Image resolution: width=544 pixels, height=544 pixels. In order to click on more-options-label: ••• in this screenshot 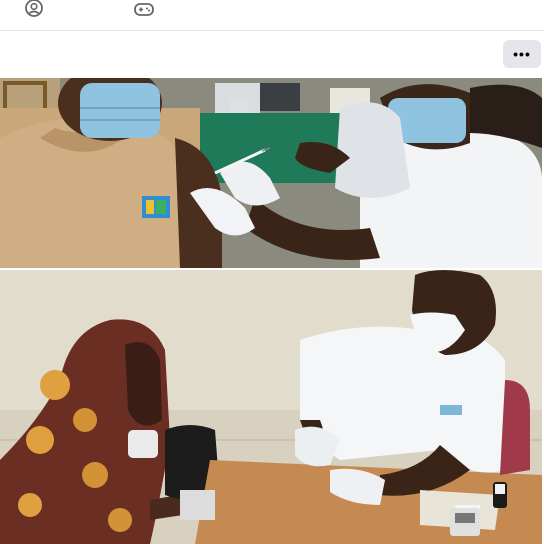, I will do `click(522, 54)`.